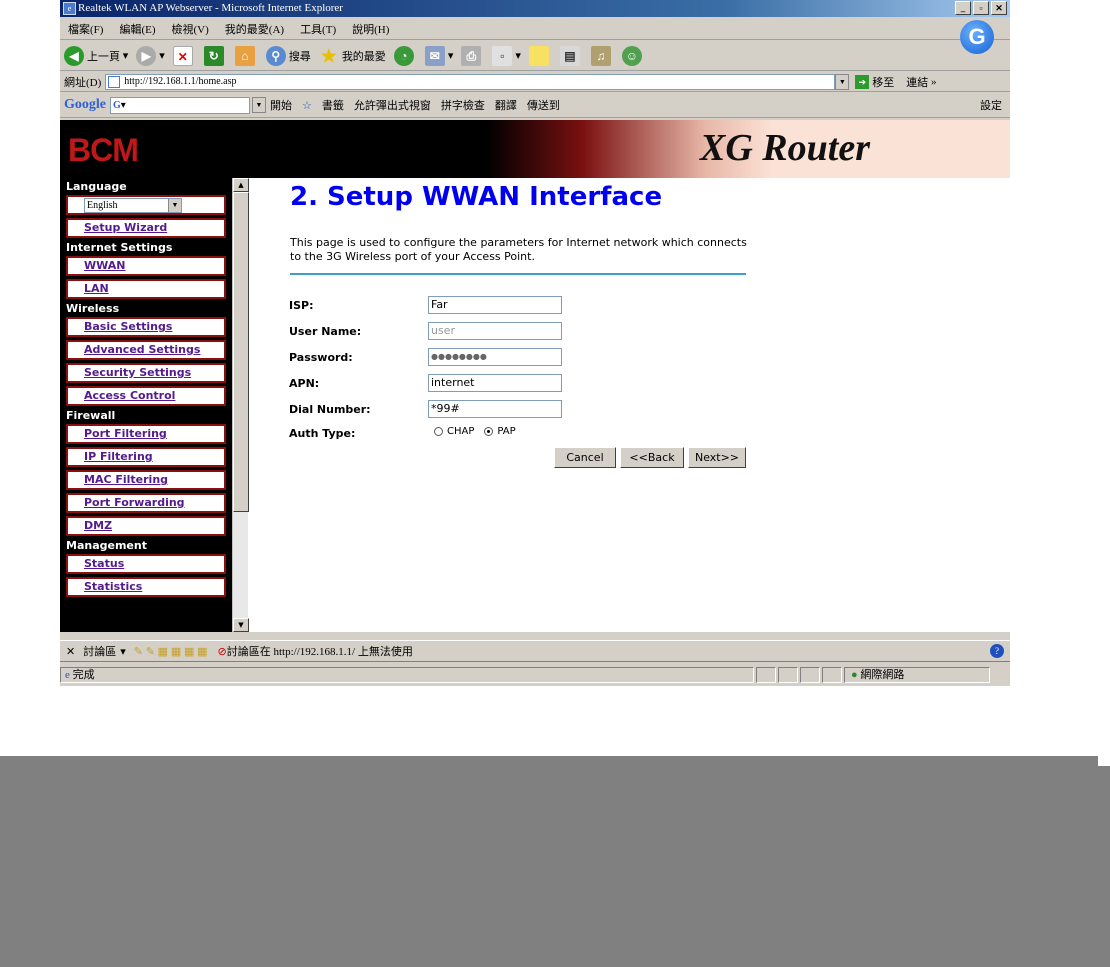 This screenshot has width=1110, height=967. What do you see at coordinates (652, 457) in the screenshot?
I see `back-step-button: <<Back` at bounding box center [652, 457].